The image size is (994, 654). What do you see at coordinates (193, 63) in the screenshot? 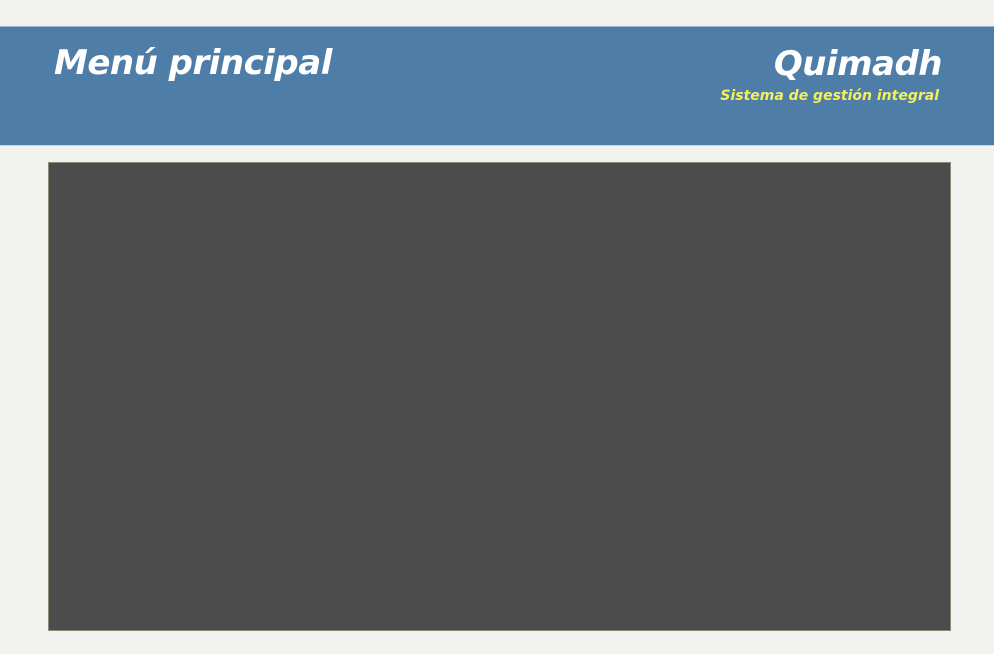
I see `page-title: Menú principal` at bounding box center [193, 63].